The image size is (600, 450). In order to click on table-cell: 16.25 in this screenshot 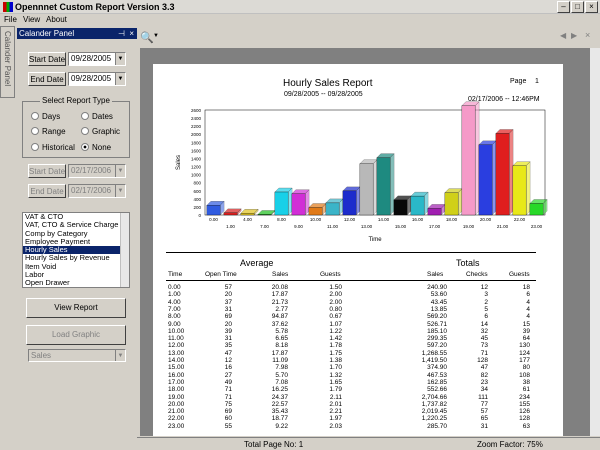, I will do `click(279, 390)`.